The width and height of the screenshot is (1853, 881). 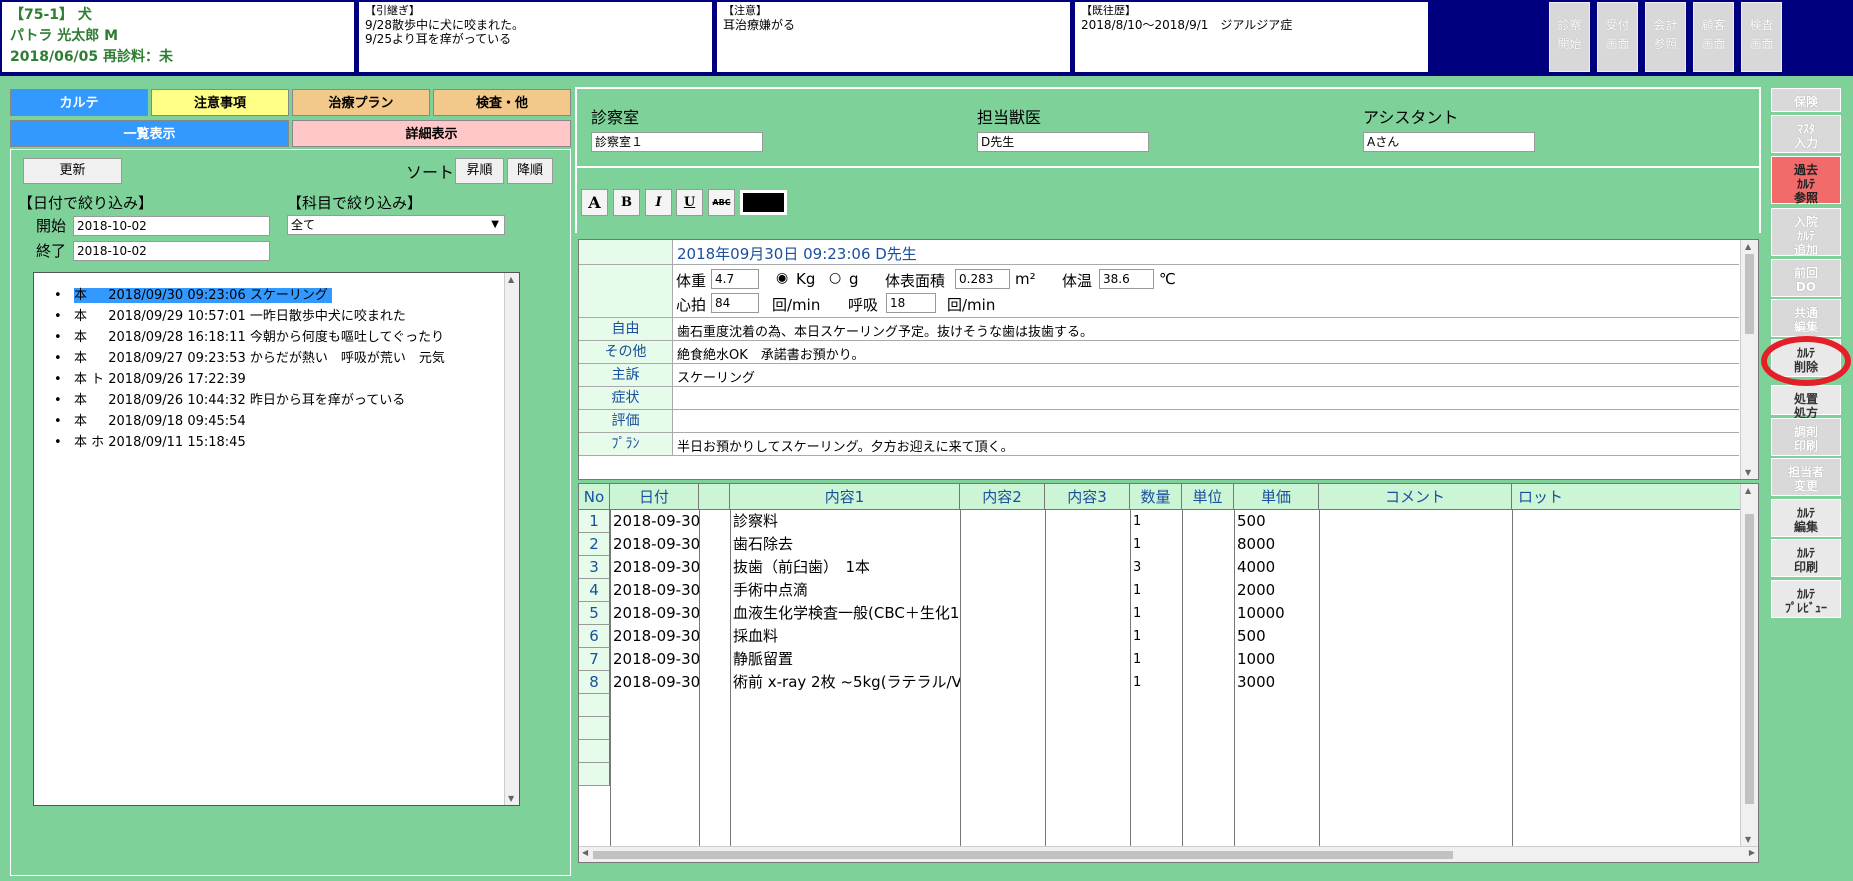 What do you see at coordinates (594, 659) in the screenshot?
I see `grid-row-number: 7` at bounding box center [594, 659].